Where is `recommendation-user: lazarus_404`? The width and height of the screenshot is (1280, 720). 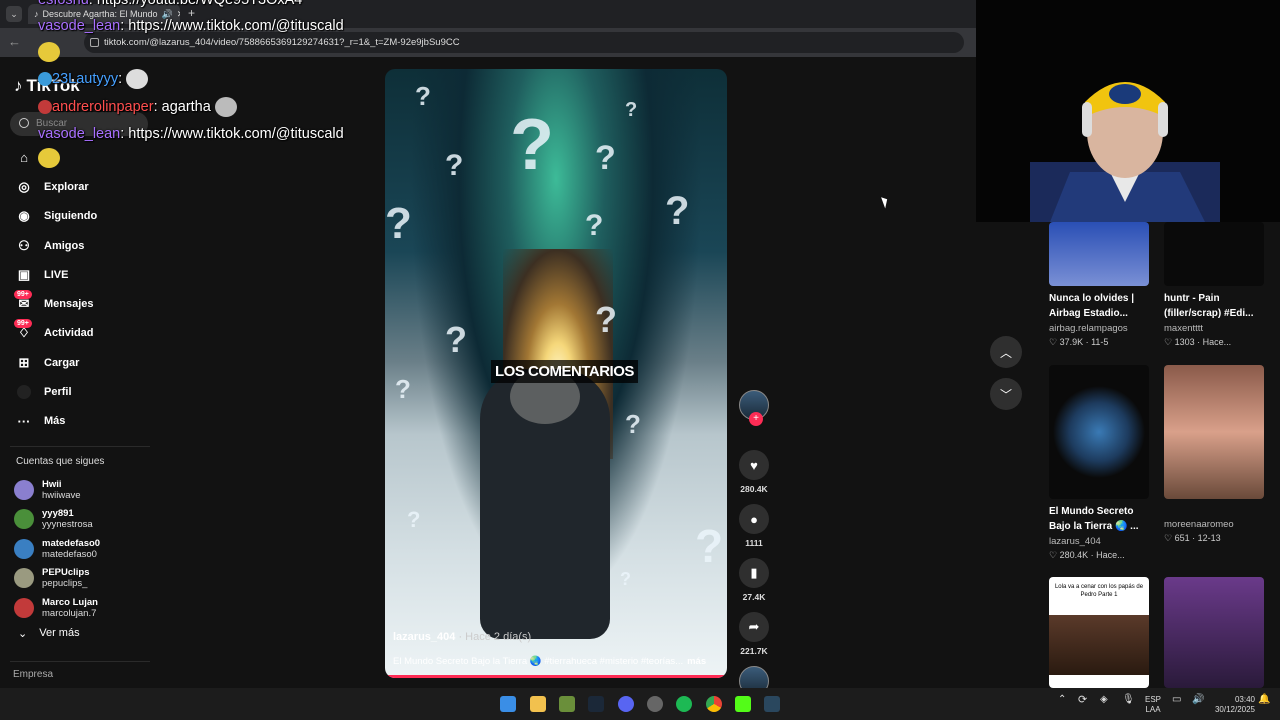
recommendation-user: lazarus_404 is located at coordinates (1075, 541).